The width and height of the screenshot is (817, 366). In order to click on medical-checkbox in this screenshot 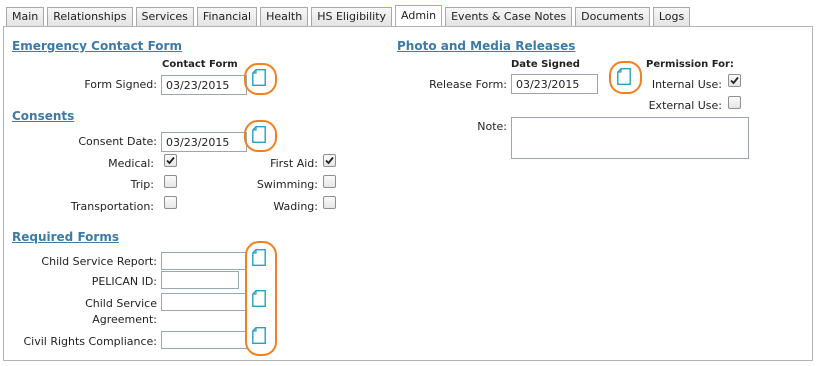, I will do `click(170, 160)`.